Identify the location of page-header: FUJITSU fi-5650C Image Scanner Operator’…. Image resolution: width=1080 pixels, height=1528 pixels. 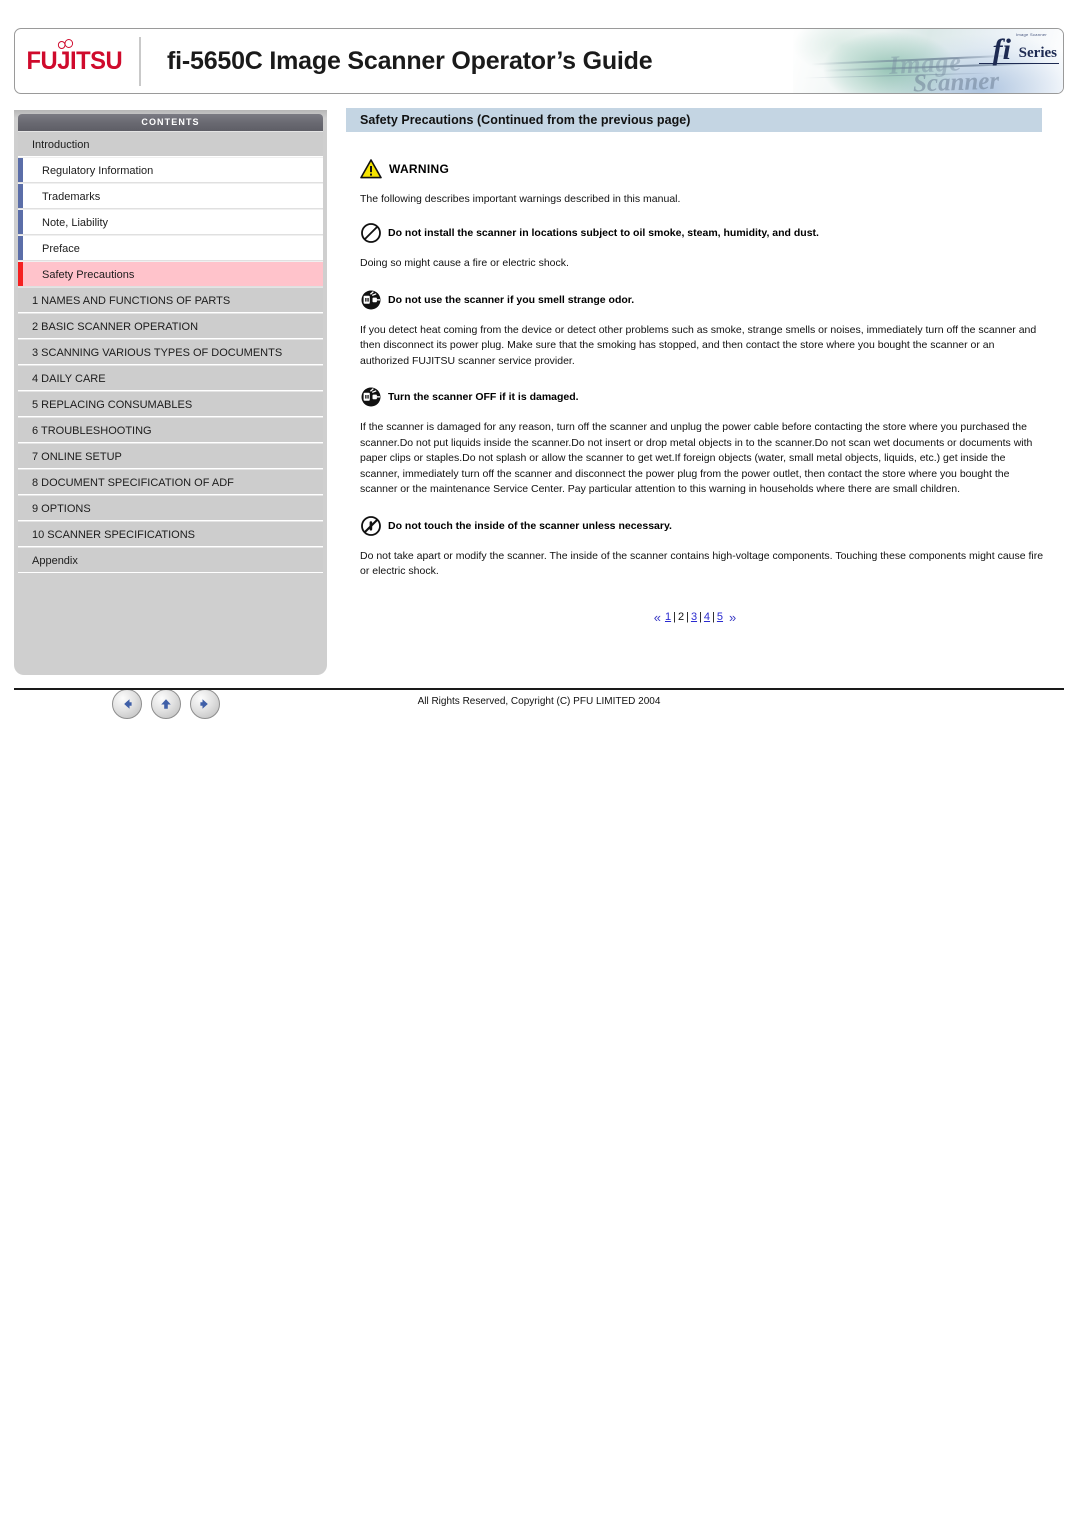
(540, 62).